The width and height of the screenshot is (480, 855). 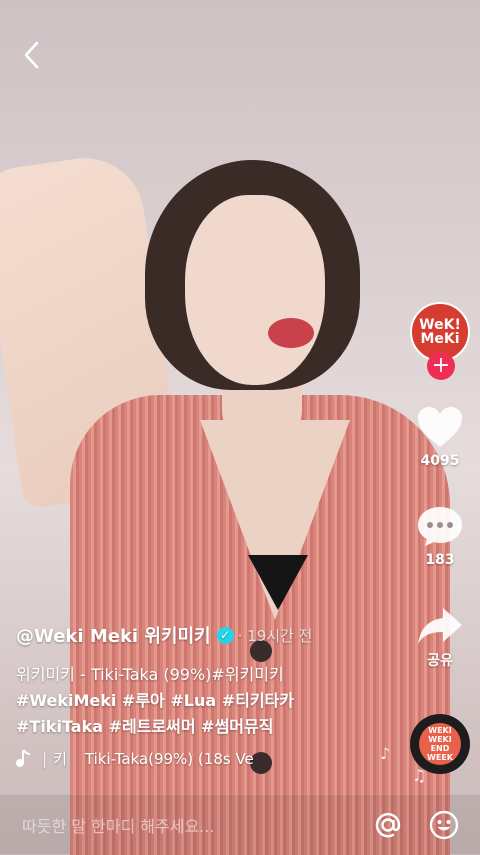 I want to click on plus-icon: +, so click(x=441, y=365).